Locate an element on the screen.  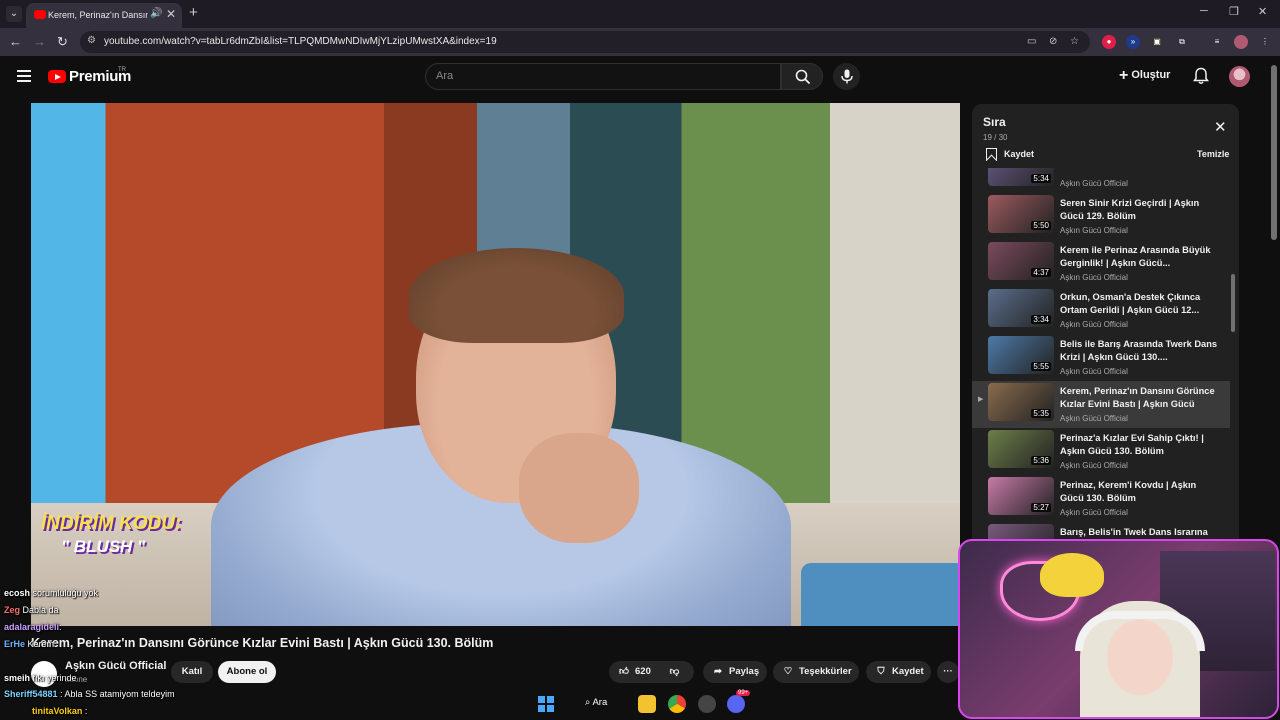
close-tab-icon: ✕ is located at coordinates (171, 14).